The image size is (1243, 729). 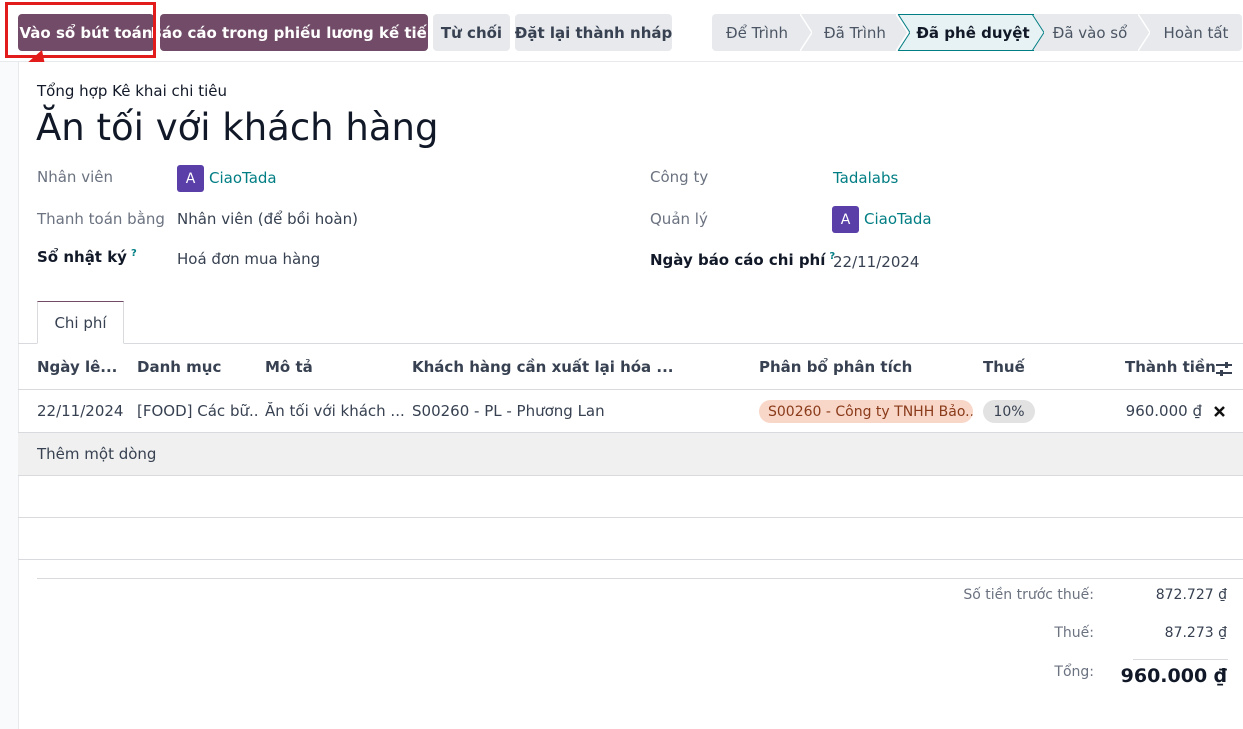 I want to click on stage-posted: Đã vào sổ, so click(x=1092, y=32).